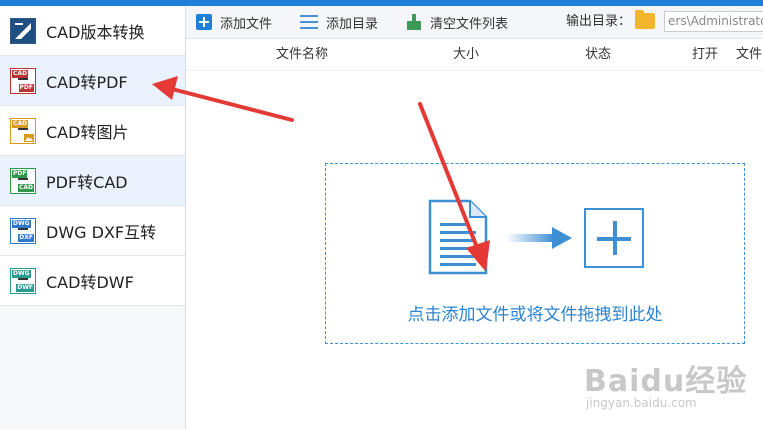 The height and width of the screenshot is (429, 763). I want to click on sidebar-item-label: CAD转PDF, so click(87, 82).